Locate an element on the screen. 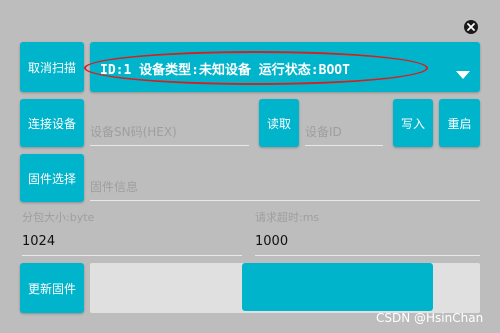 The image size is (500, 333). write-button: 写入 is located at coordinates (413, 123).